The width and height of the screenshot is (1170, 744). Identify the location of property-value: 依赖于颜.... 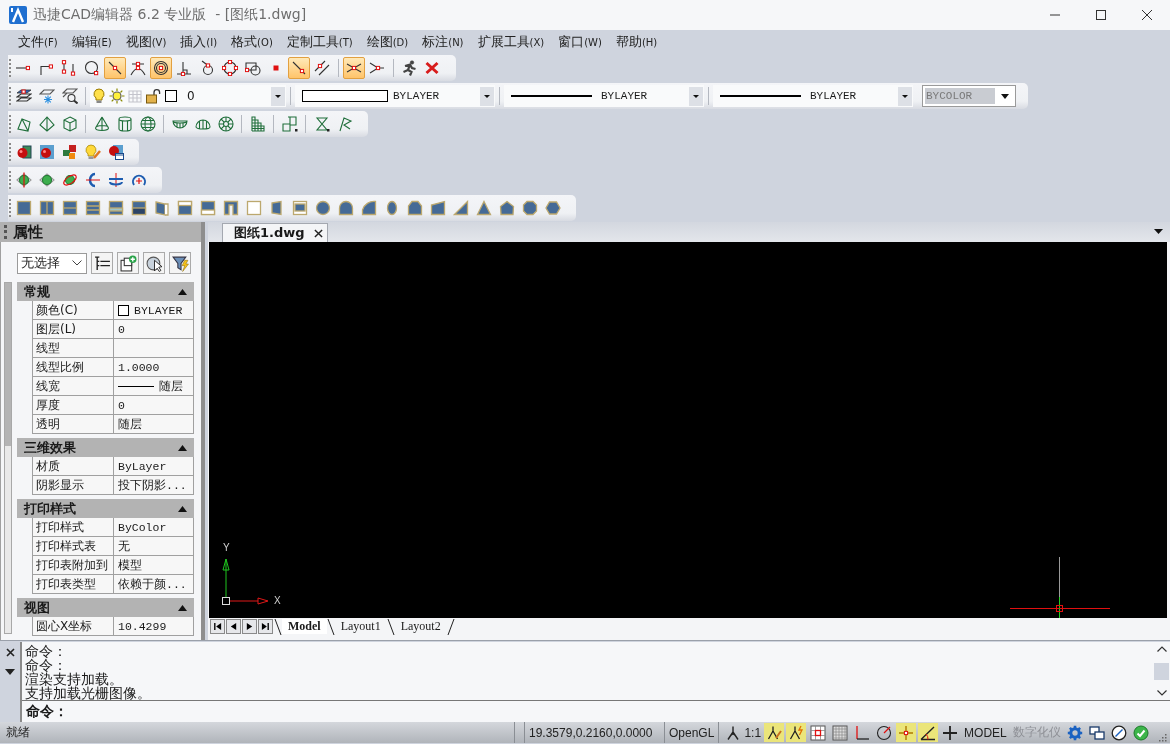
(153, 584).